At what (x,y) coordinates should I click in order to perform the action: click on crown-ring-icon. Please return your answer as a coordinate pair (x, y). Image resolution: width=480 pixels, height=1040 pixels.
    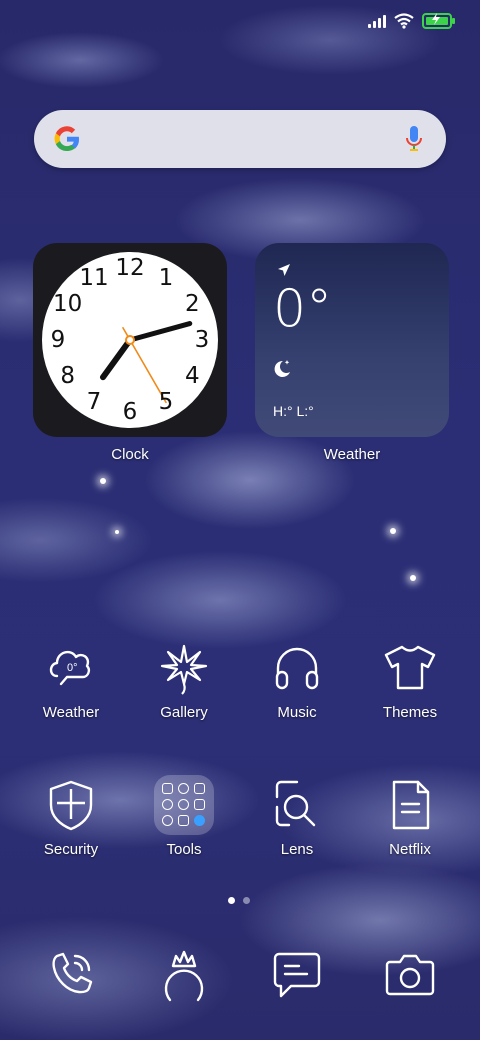
    Looking at the image, I should click on (184, 974).